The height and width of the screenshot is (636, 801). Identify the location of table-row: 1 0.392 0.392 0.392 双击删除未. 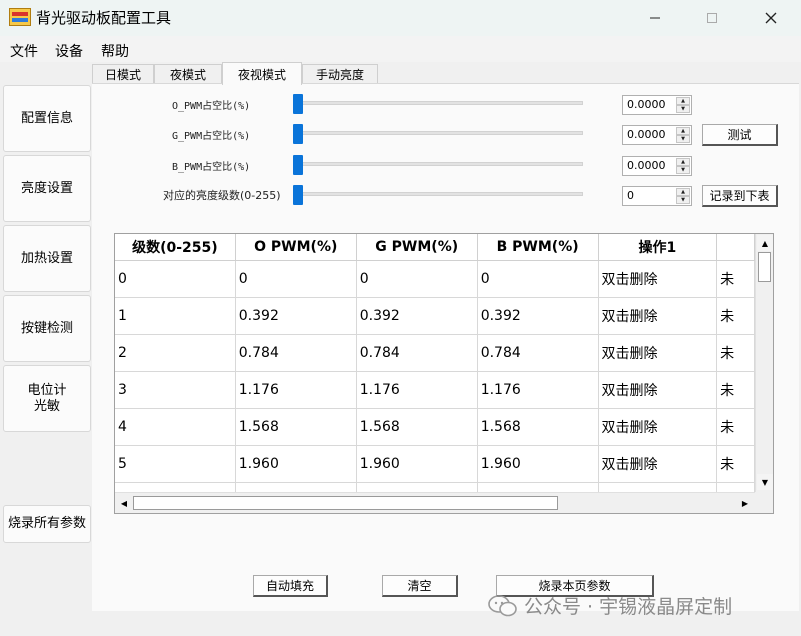
(435, 316).